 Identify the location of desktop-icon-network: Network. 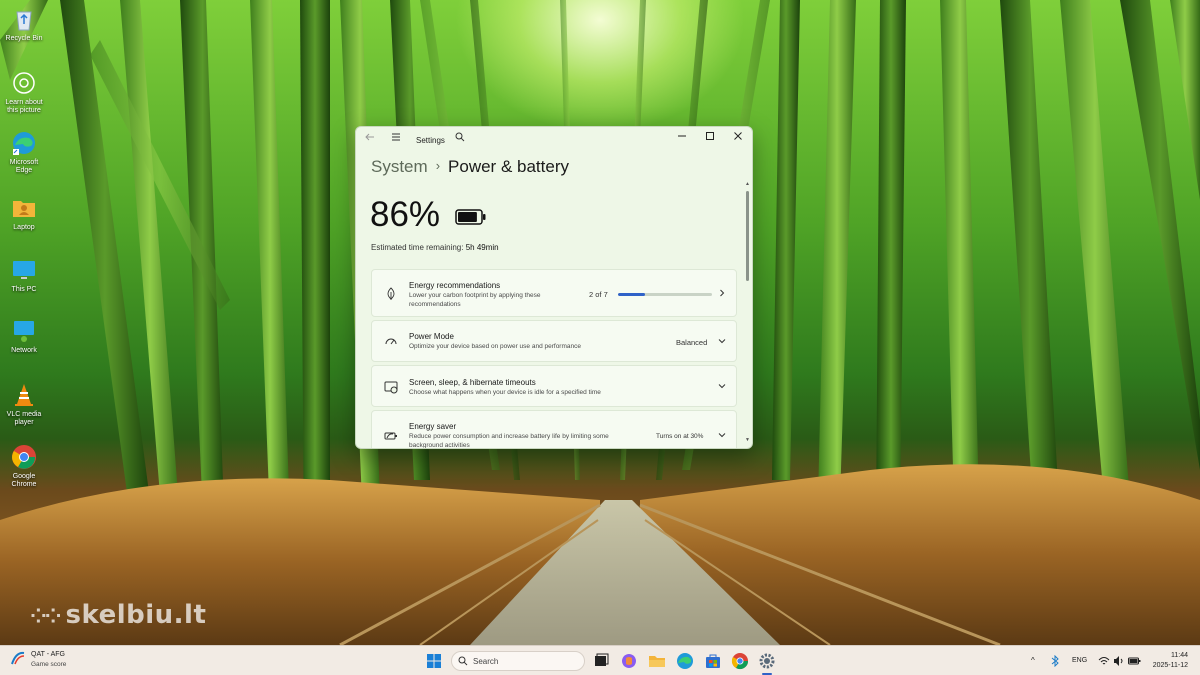
(24, 336).